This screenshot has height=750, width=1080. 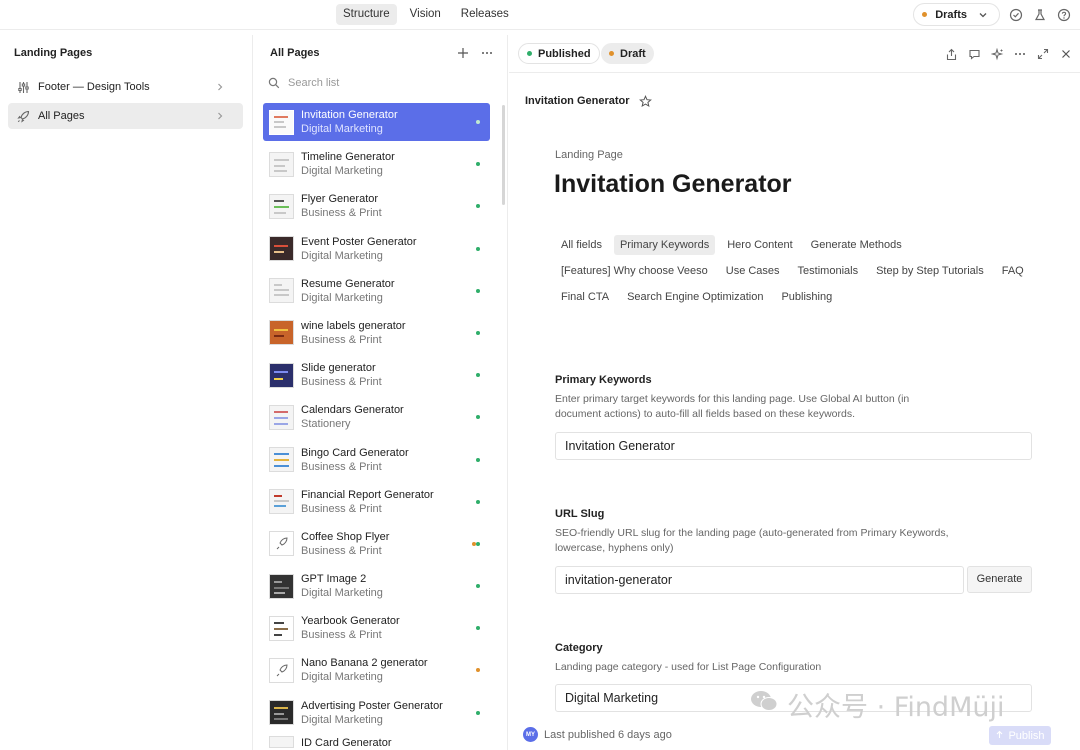 I want to click on list-item: Resume Generator Digital Marketing, so click(x=376, y=291).